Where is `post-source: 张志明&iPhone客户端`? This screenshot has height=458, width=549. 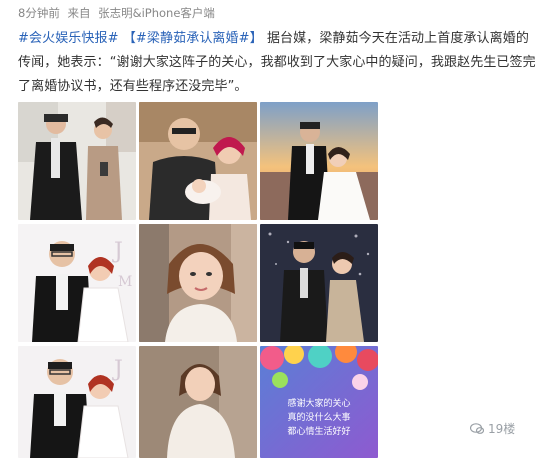
post-source: 张志明&iPhone客户端 is located at coordinates (156, 13).